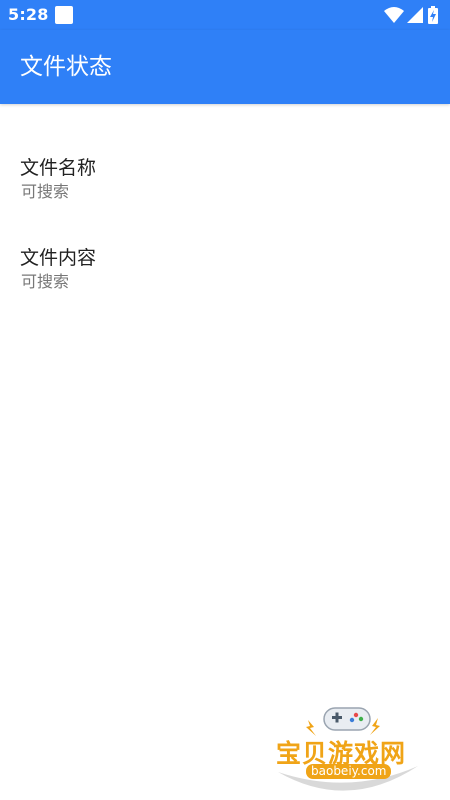  I want to click on watermark-logo: 宝贝游戏网 baobeiy.com, so click(348, 750).